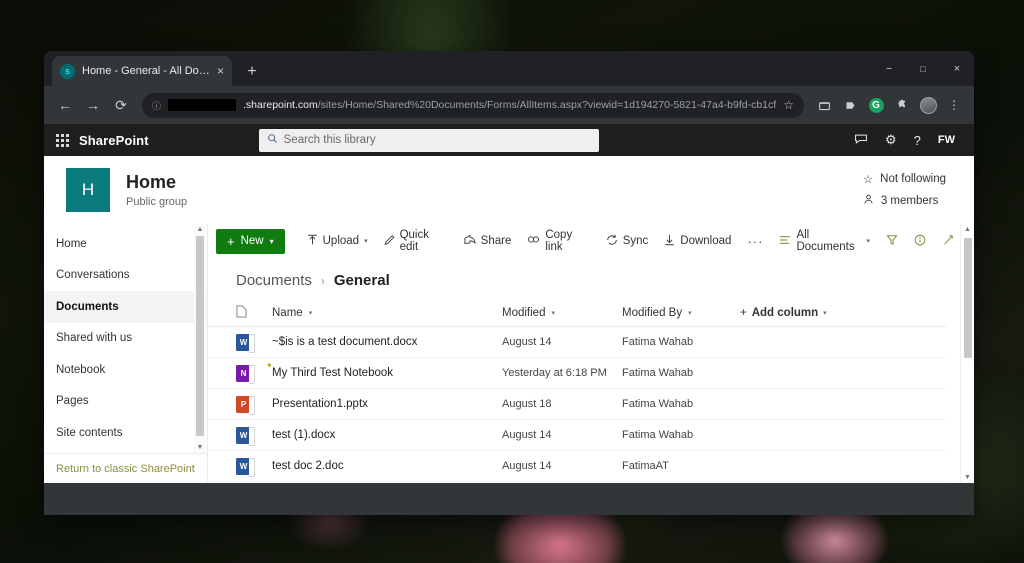 The width and height of the screenshot is (1024, 563). Describe the element at coordinates (755, 241) in the screenshot. I see `more-commands-button: ···` at that location.